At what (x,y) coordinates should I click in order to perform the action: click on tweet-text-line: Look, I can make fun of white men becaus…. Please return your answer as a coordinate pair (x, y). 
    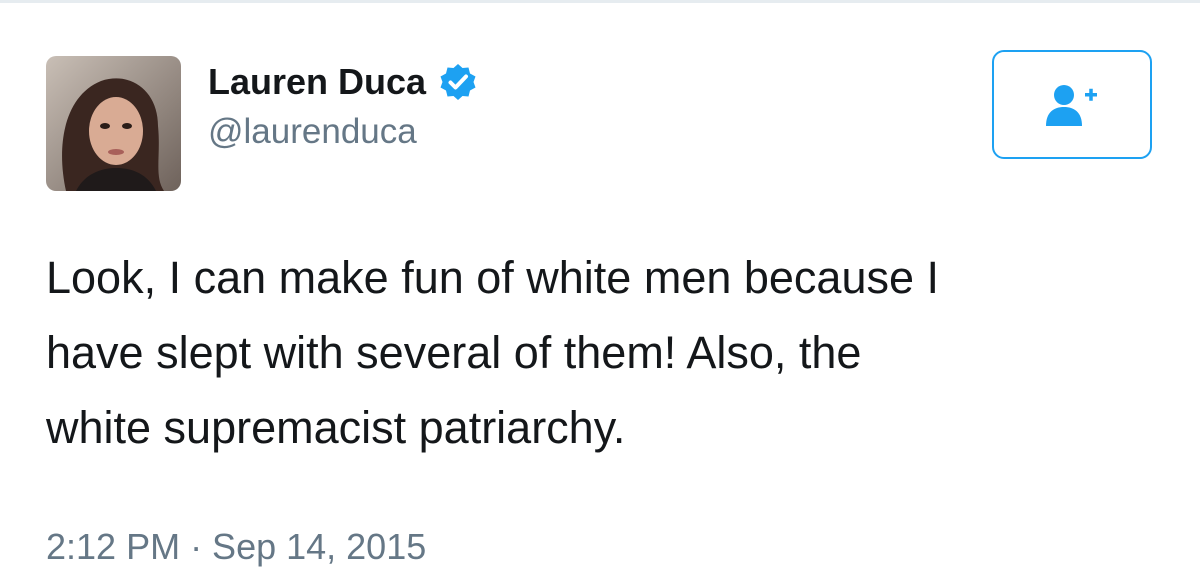
    Looking at the image, I should click on (493, 277).